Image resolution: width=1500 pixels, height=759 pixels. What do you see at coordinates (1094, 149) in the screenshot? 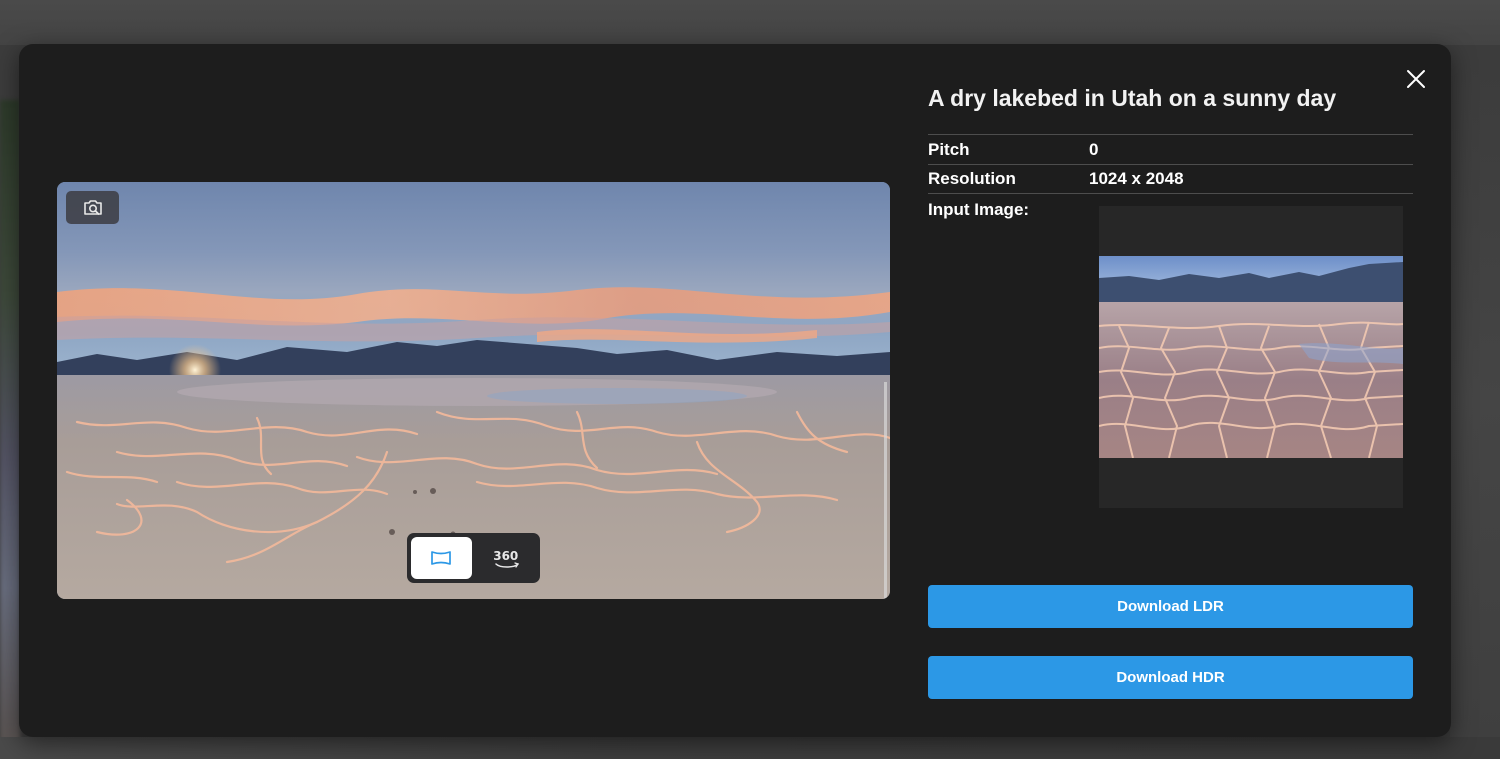
I see `detail-value: 0` at bounding box center [1094, 149].